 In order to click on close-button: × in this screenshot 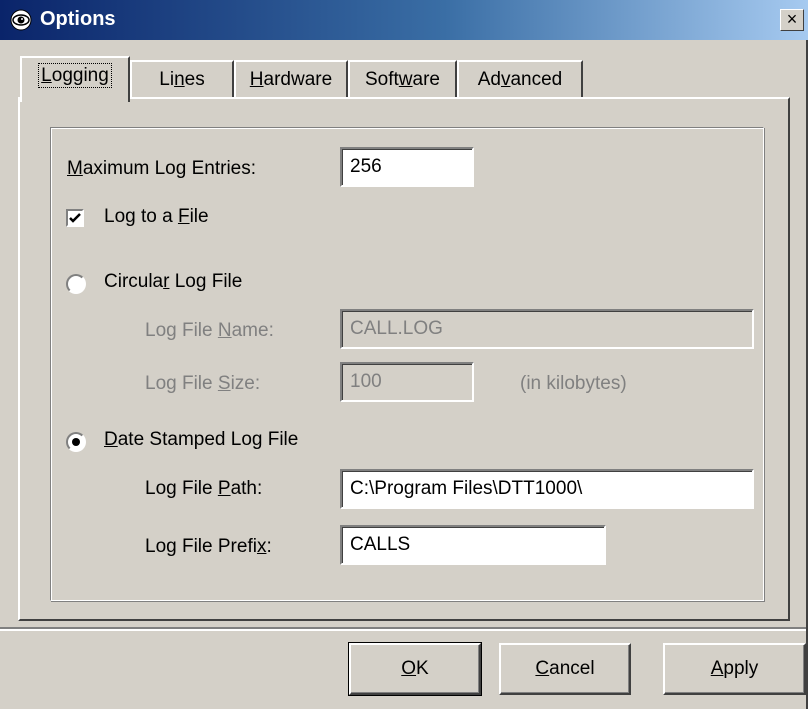, I will do `click(792, 20)`.